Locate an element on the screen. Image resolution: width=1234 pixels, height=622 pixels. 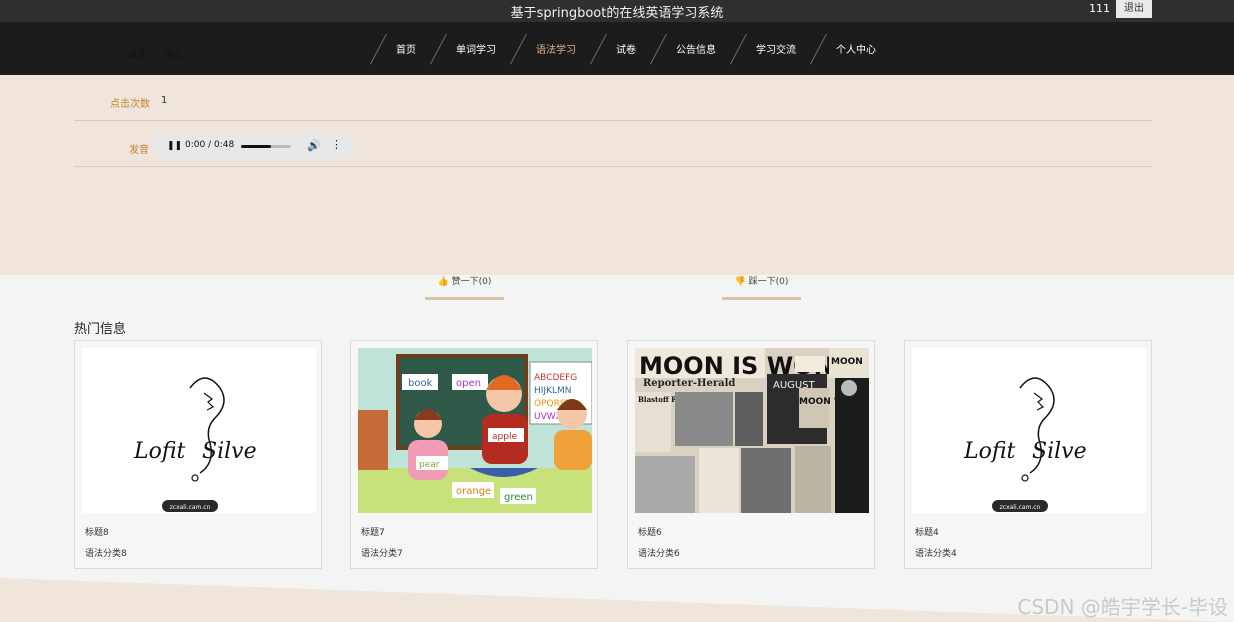
thumbs-up-label: 赞一下(0) is located at coordinates (471, 282).